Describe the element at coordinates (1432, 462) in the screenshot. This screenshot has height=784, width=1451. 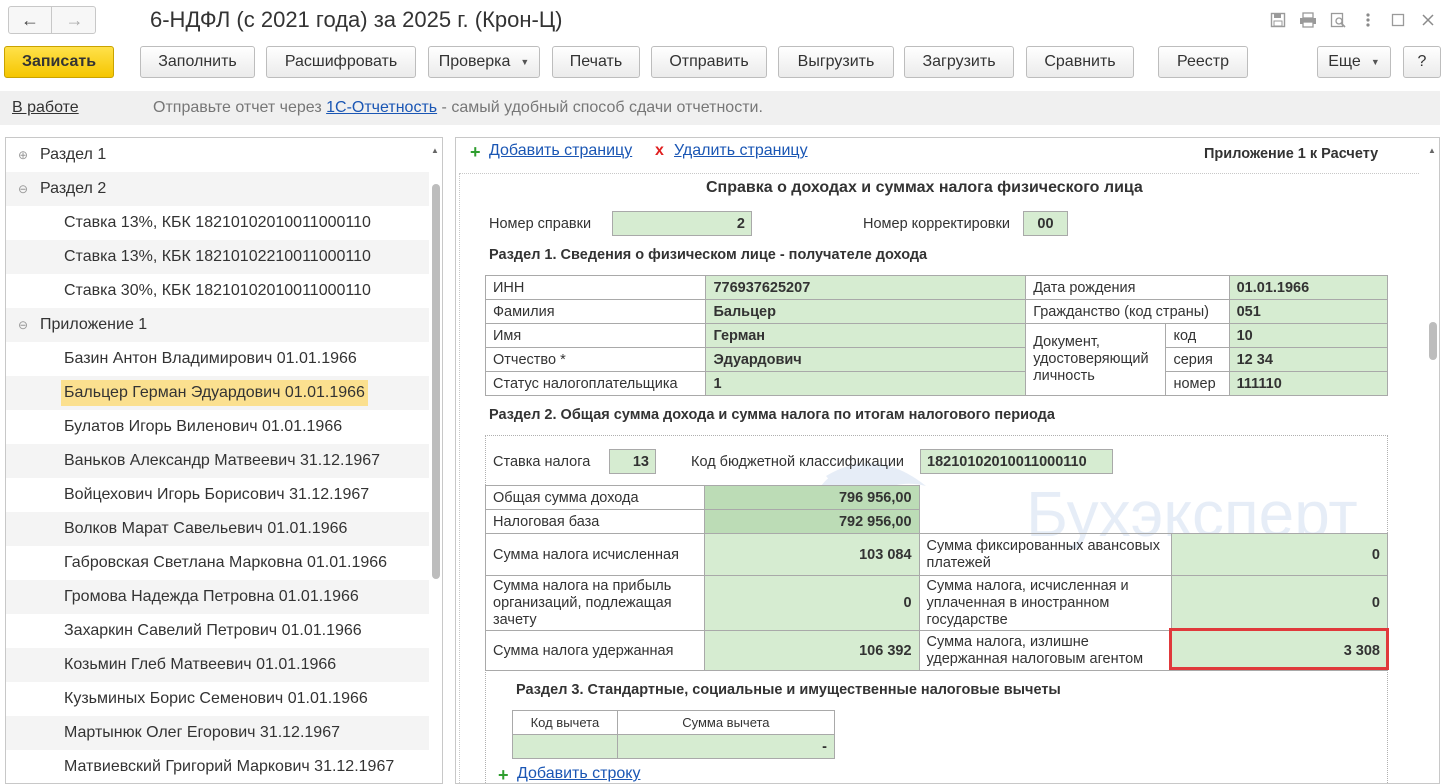
I see `form-scrollbar: ▲` at that location.